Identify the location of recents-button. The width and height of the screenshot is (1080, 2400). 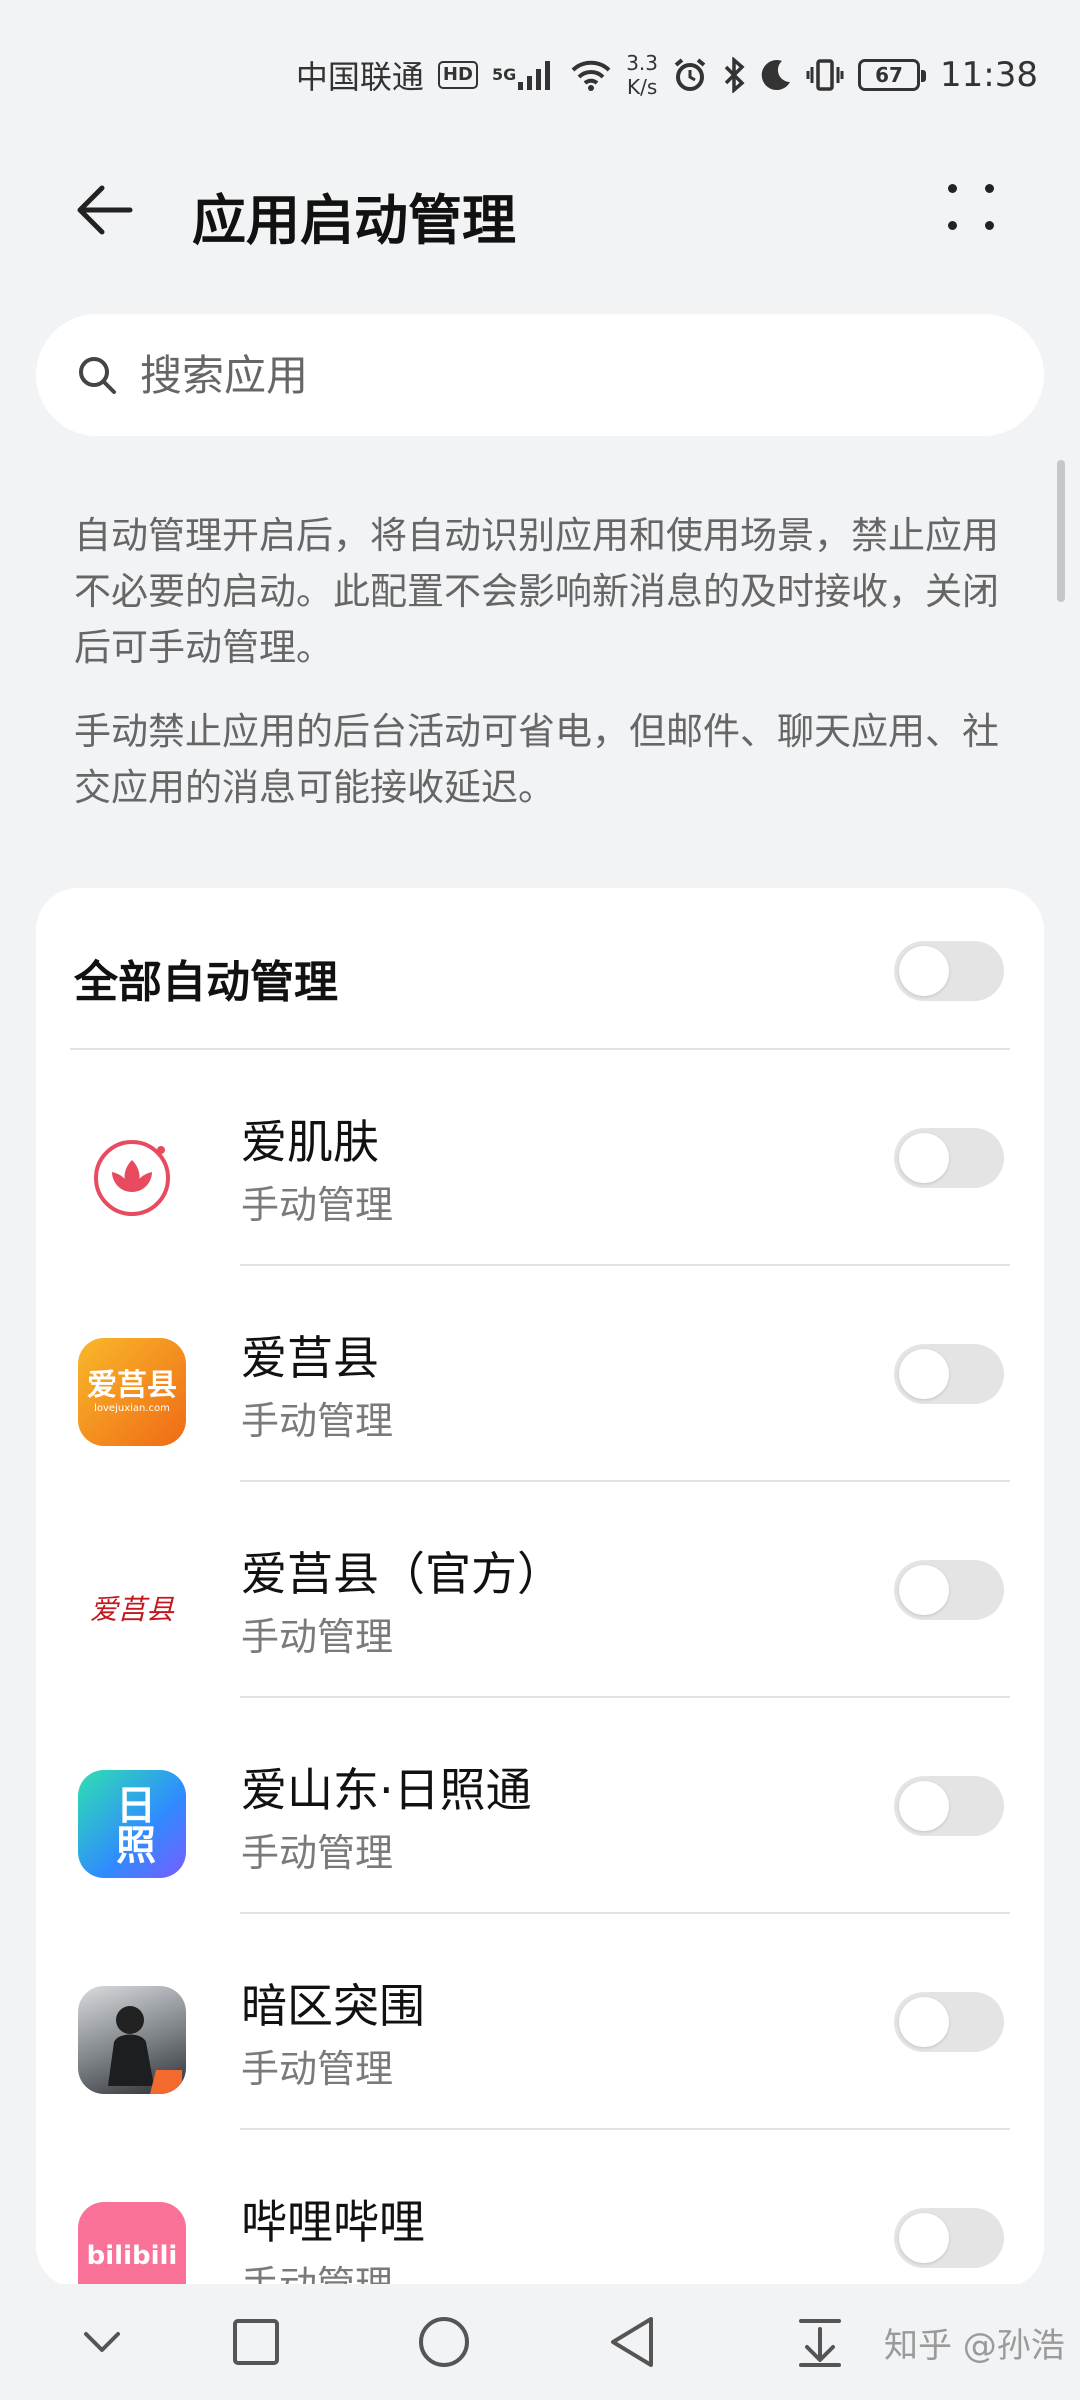
(256, 2342).